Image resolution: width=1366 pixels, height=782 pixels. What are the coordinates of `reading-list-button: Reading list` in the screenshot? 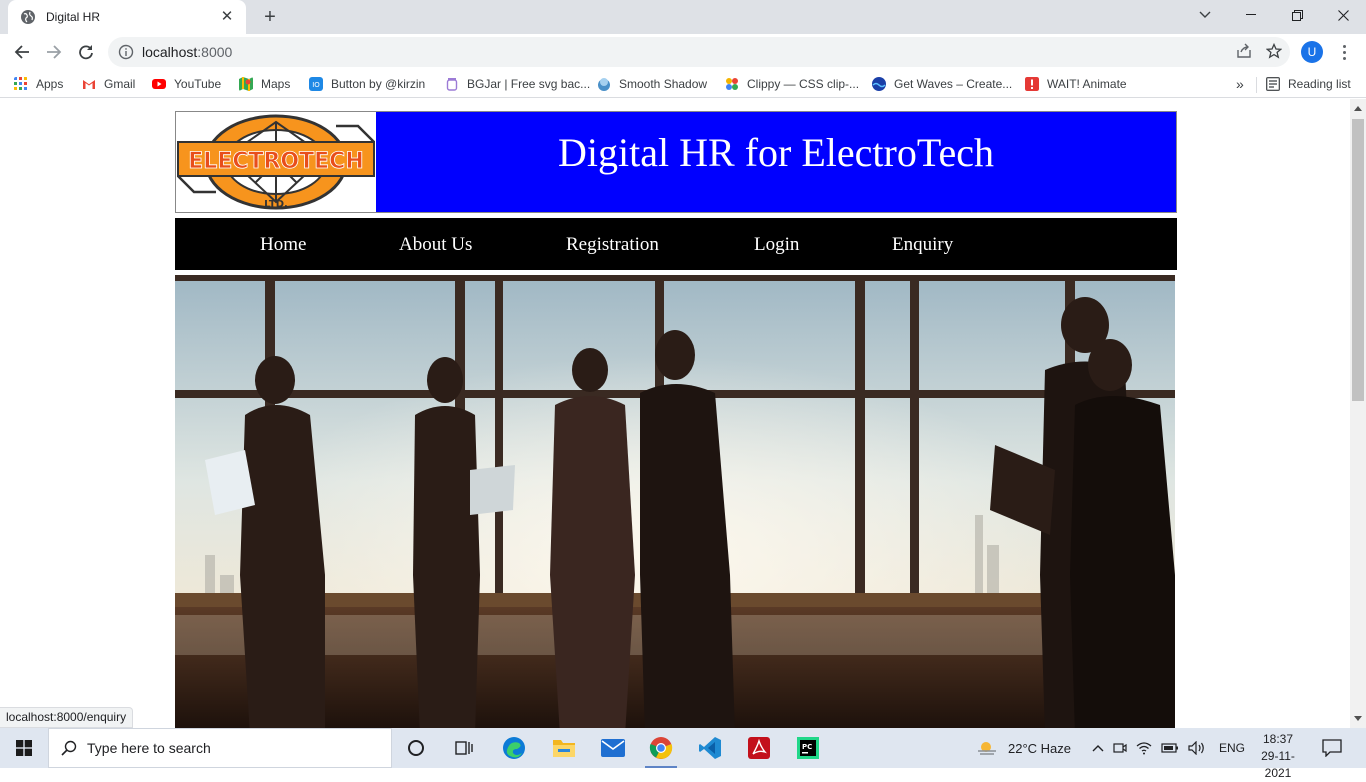 It's located at (1308, 84).